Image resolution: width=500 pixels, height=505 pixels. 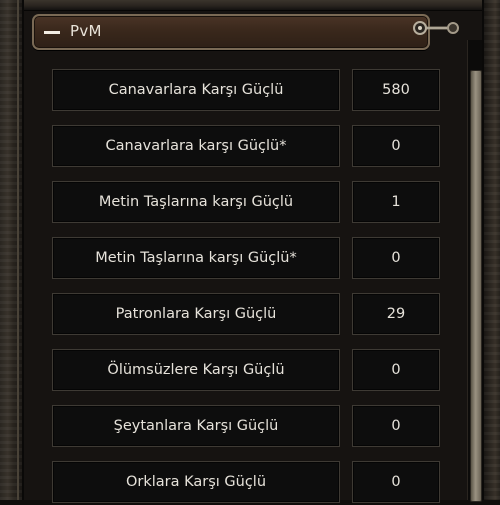 I want to click on window-top-border, so click(x=253, y=5).